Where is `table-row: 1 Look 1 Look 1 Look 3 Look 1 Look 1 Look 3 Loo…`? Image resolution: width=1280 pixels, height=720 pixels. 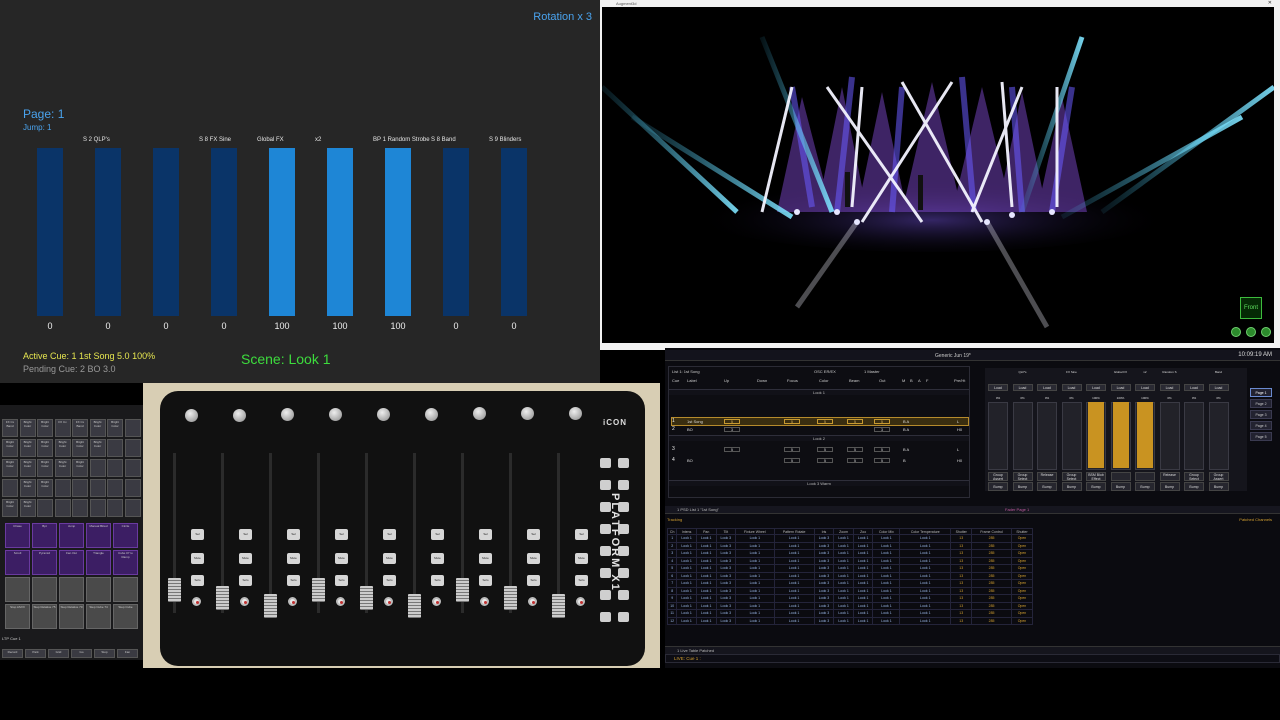 table-row: 1 Look 1 Look 1 Look 3 Look 1 Look 1 Look 3 Loo… is located at coordinates (850, 538).